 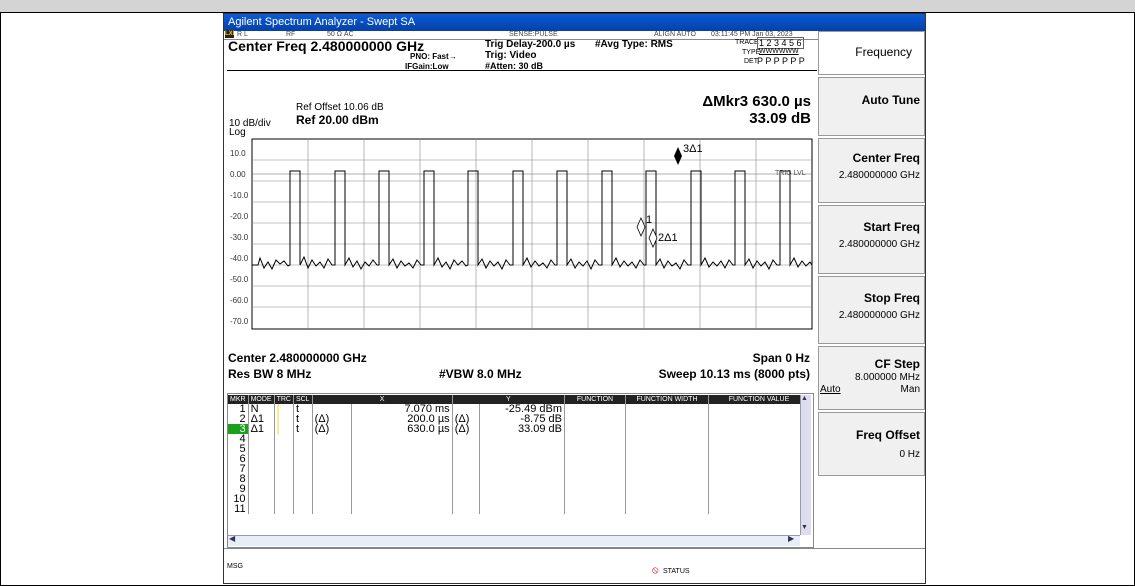 What do you see at coordinates (574, 548) in the screenshot?
I see `msg-divider` at bounding box center [574, 548].